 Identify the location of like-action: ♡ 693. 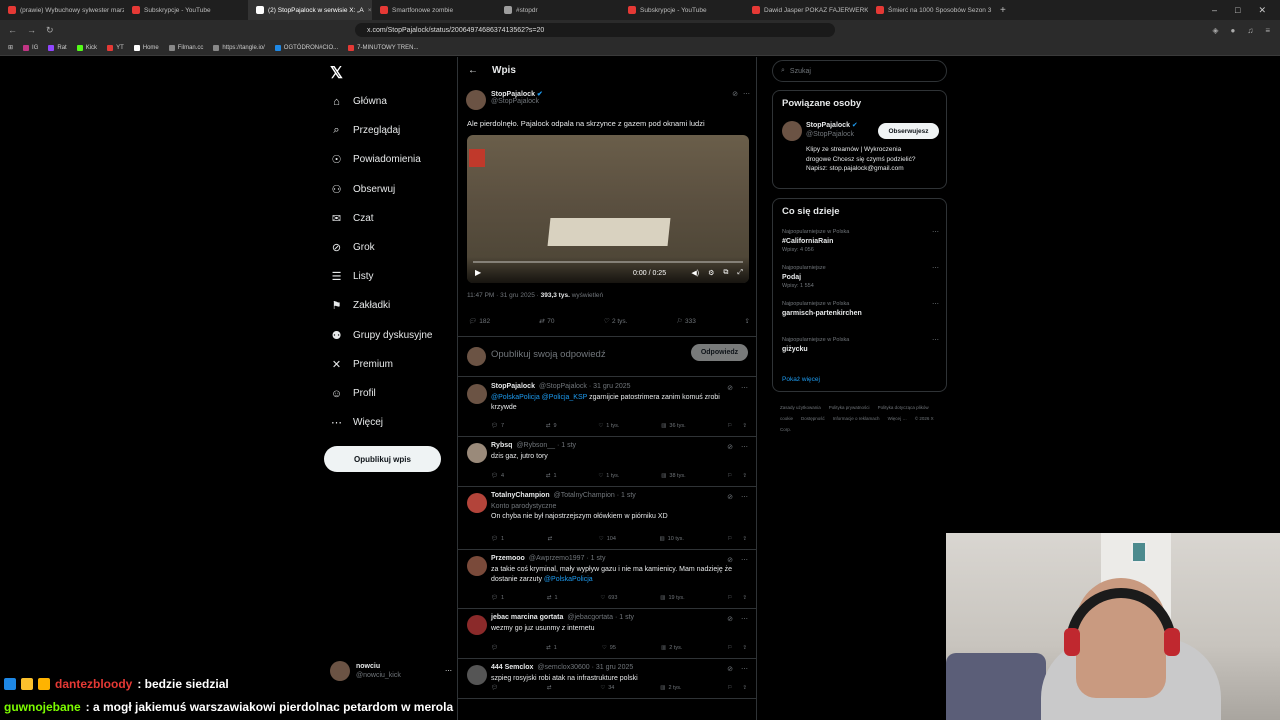
(608, 598).